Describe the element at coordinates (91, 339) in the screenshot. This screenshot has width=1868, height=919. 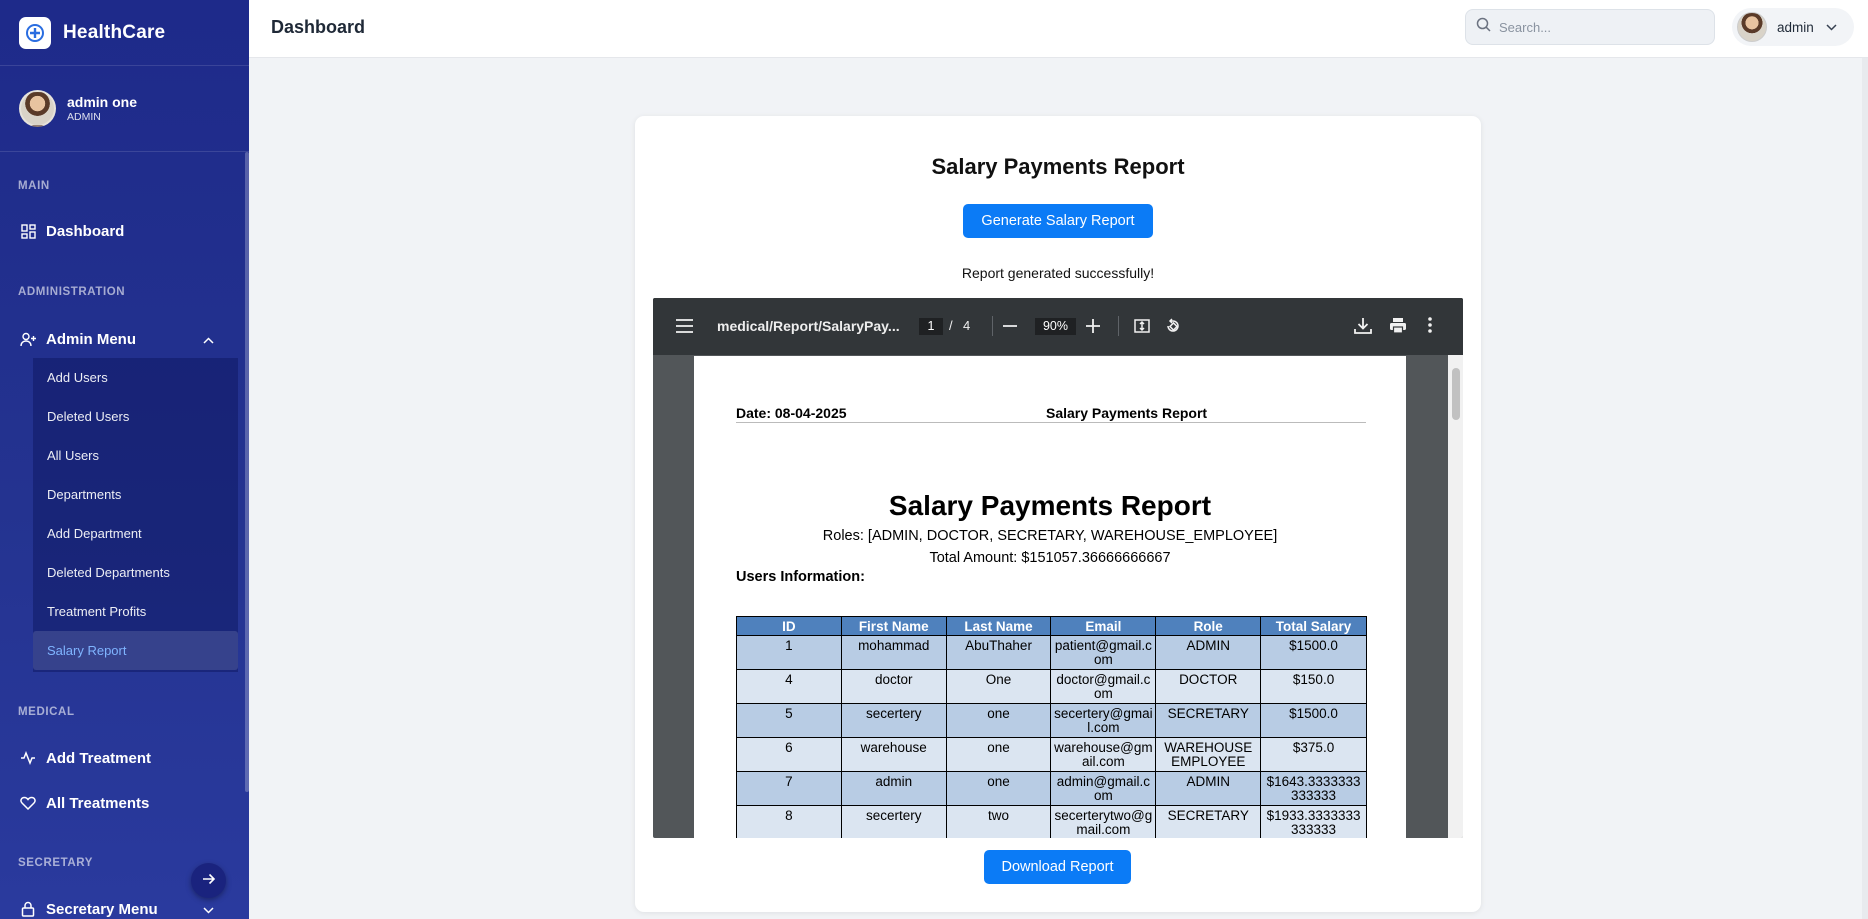
I see `sidebar-item-label: Admin Menu` at that location.